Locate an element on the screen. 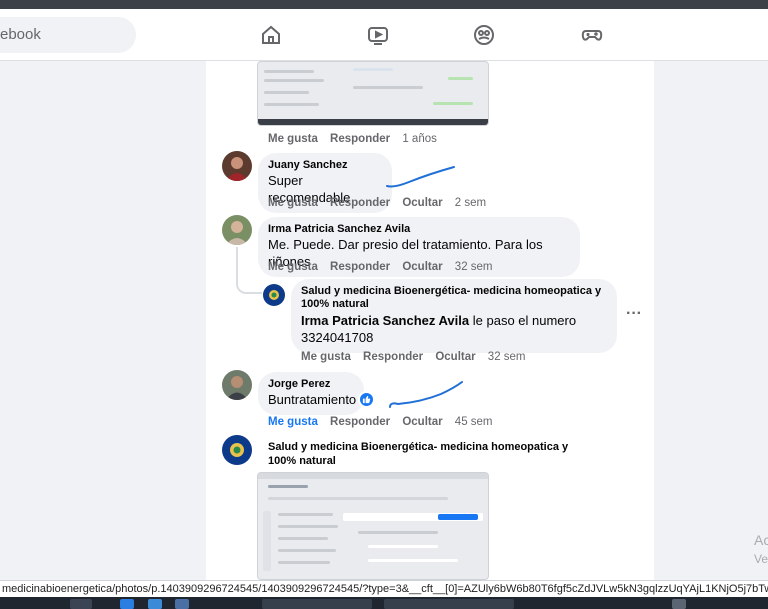 Image resolution: width=768 pixels, height=609 pixels. comment-image-screenshot is located at coordinates (373, 93).